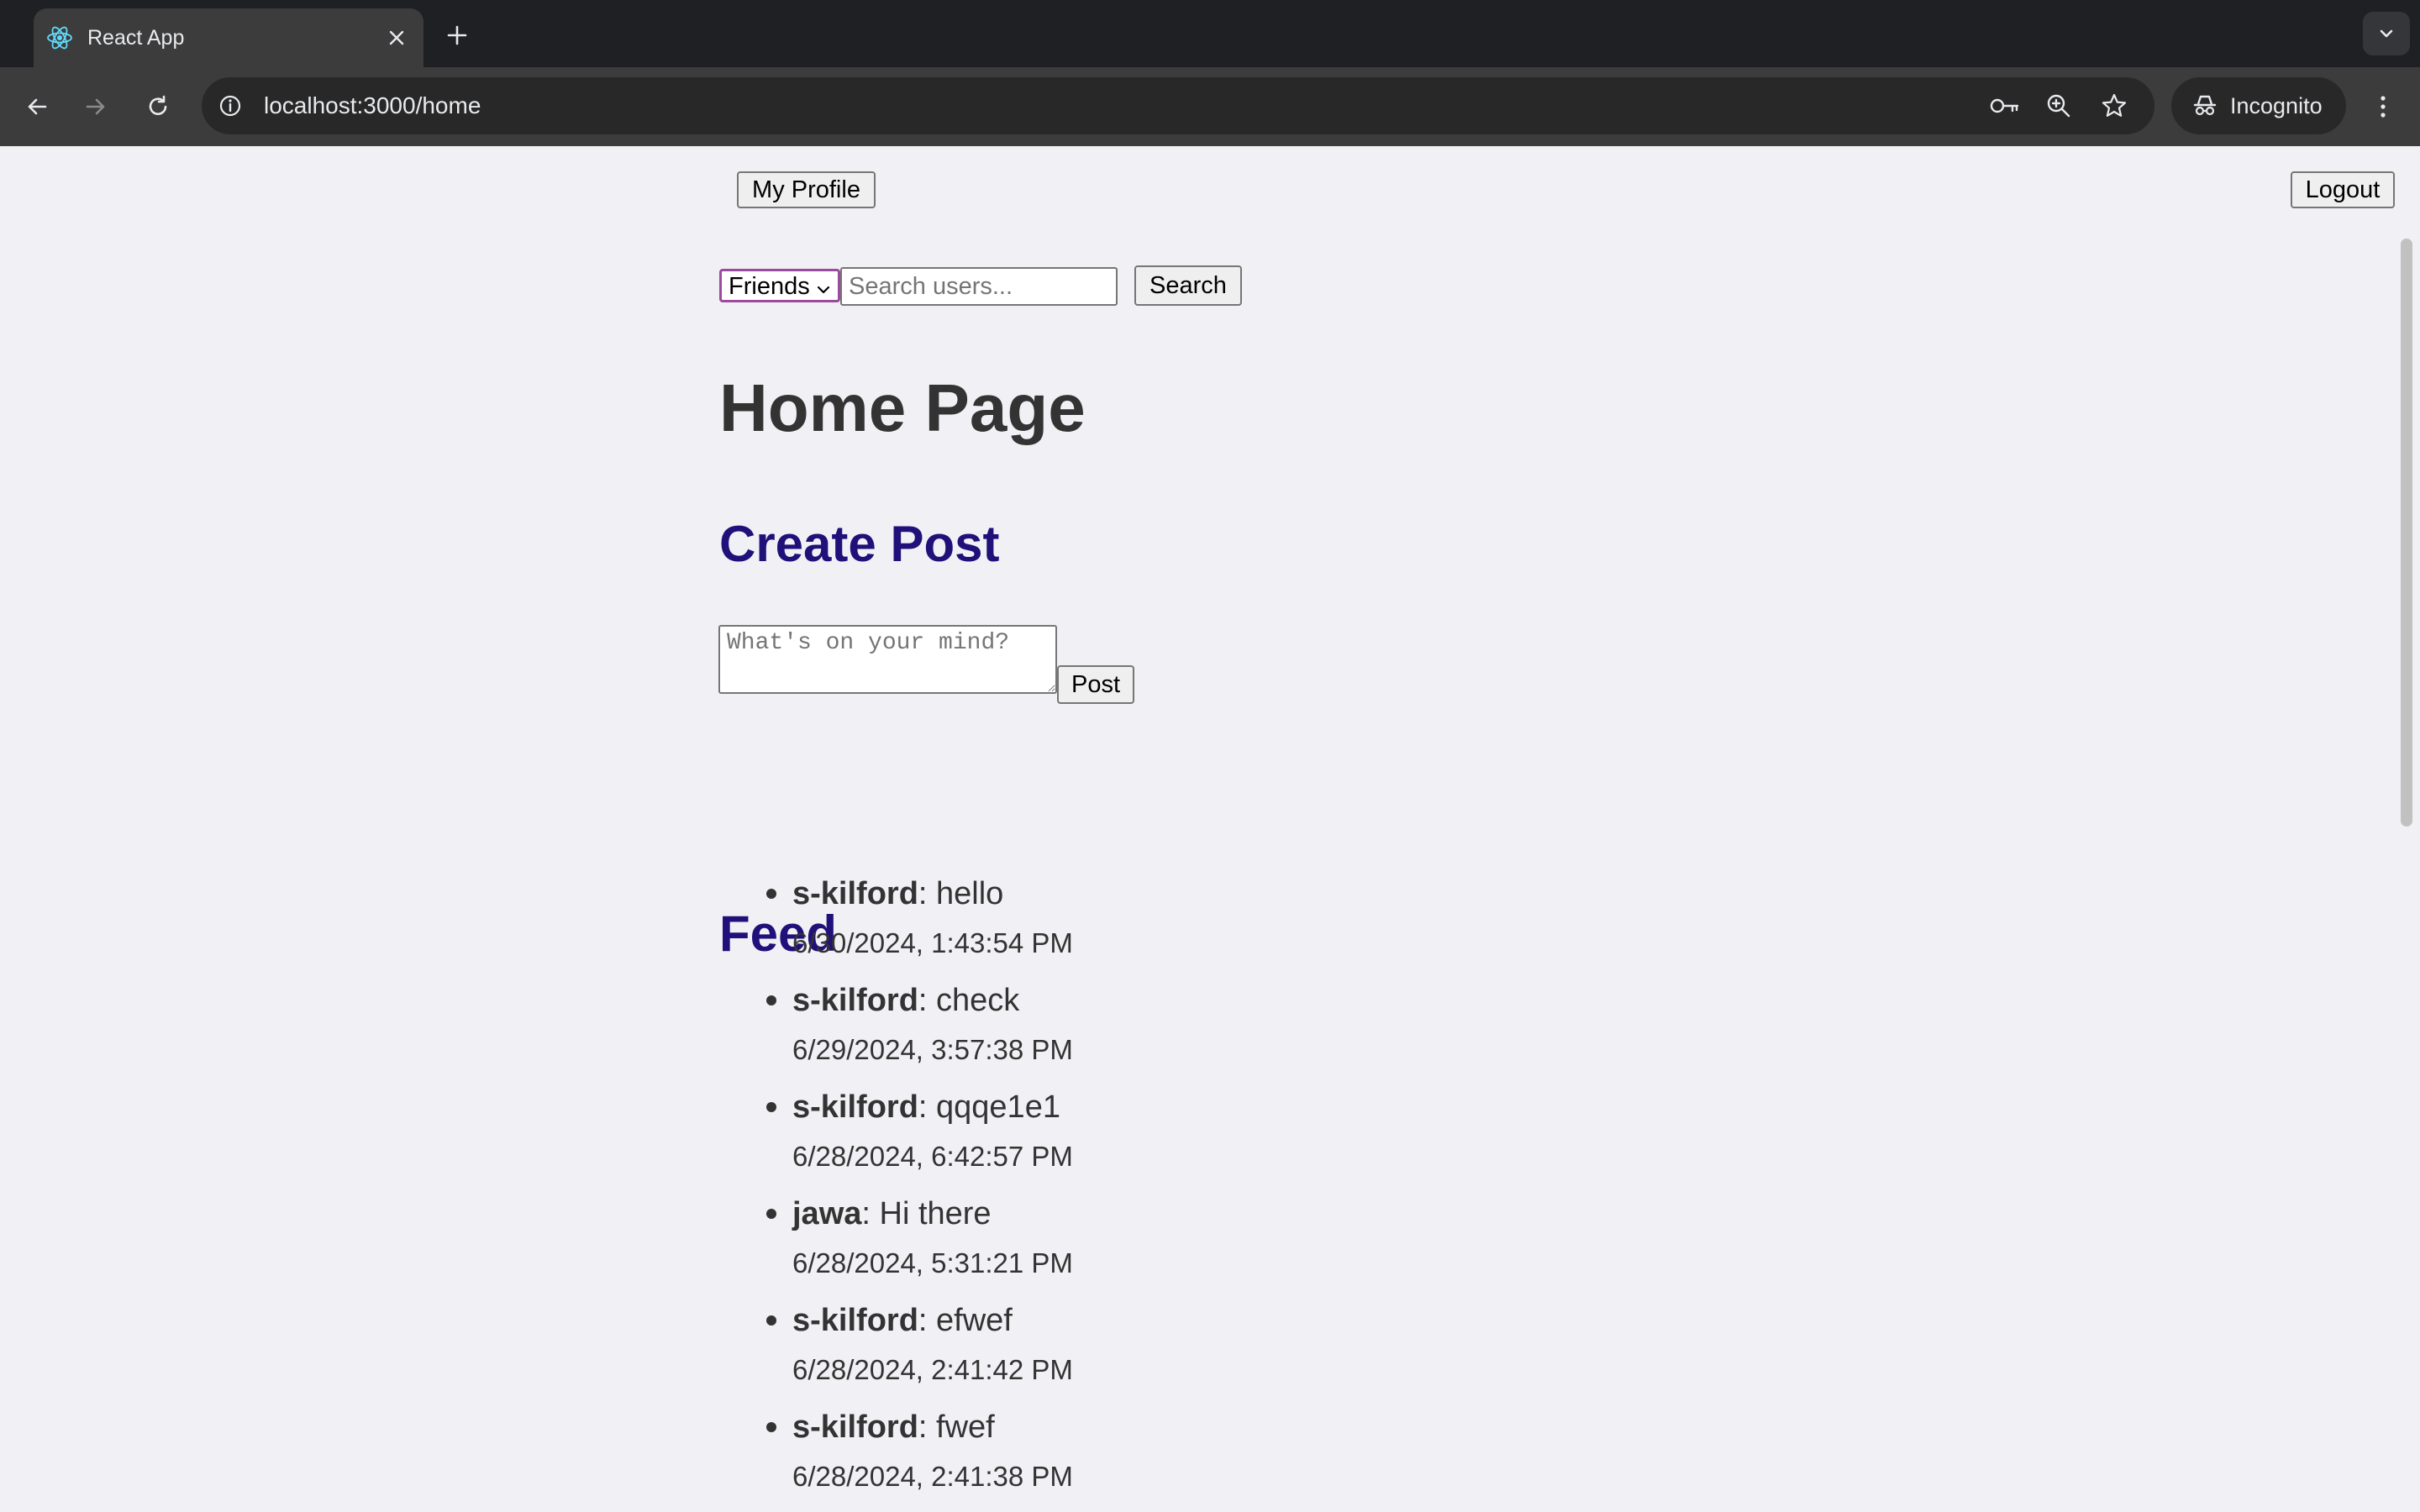 Image resolution: width=2420 pixels, height=1512 pixels. I want to click on post-timestamp: 6/28/2024, 5:31:21 PM, so click(932, 1262).